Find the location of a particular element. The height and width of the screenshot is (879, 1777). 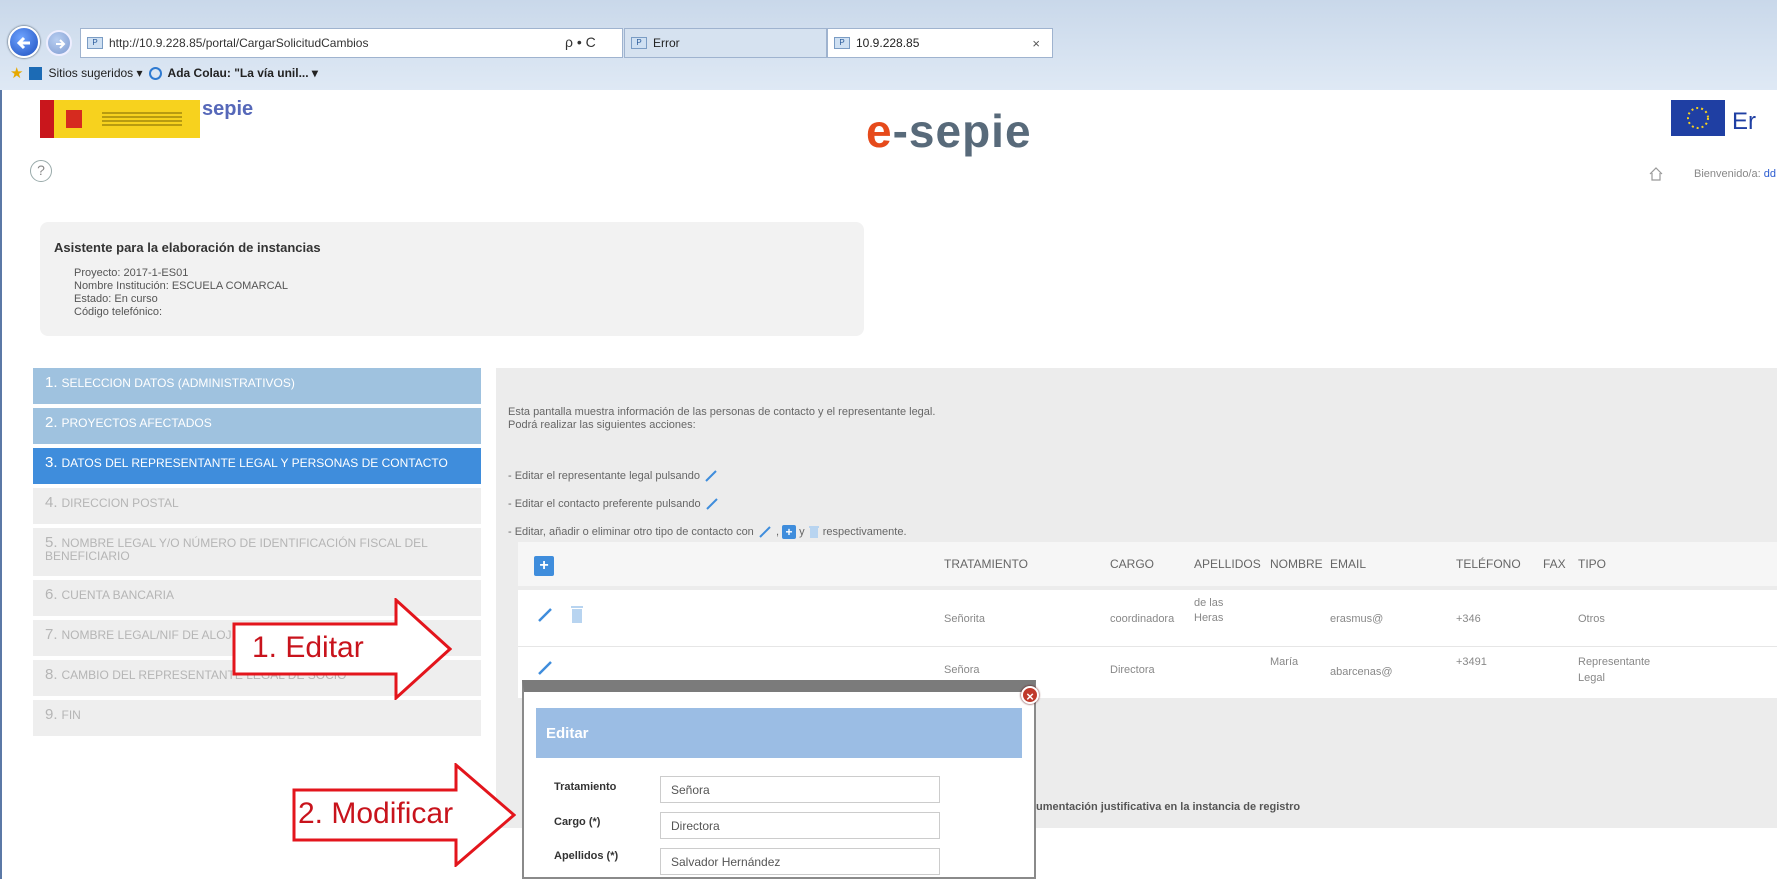

trash-icon is located at coordinates (577, 614).